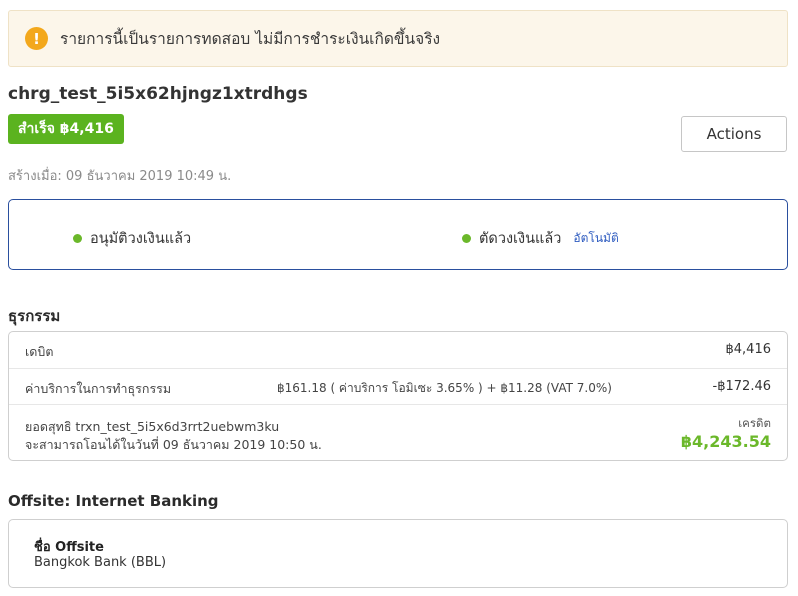  I want to click on table-row: เดบิต ฿4,416, so click(398, 350).